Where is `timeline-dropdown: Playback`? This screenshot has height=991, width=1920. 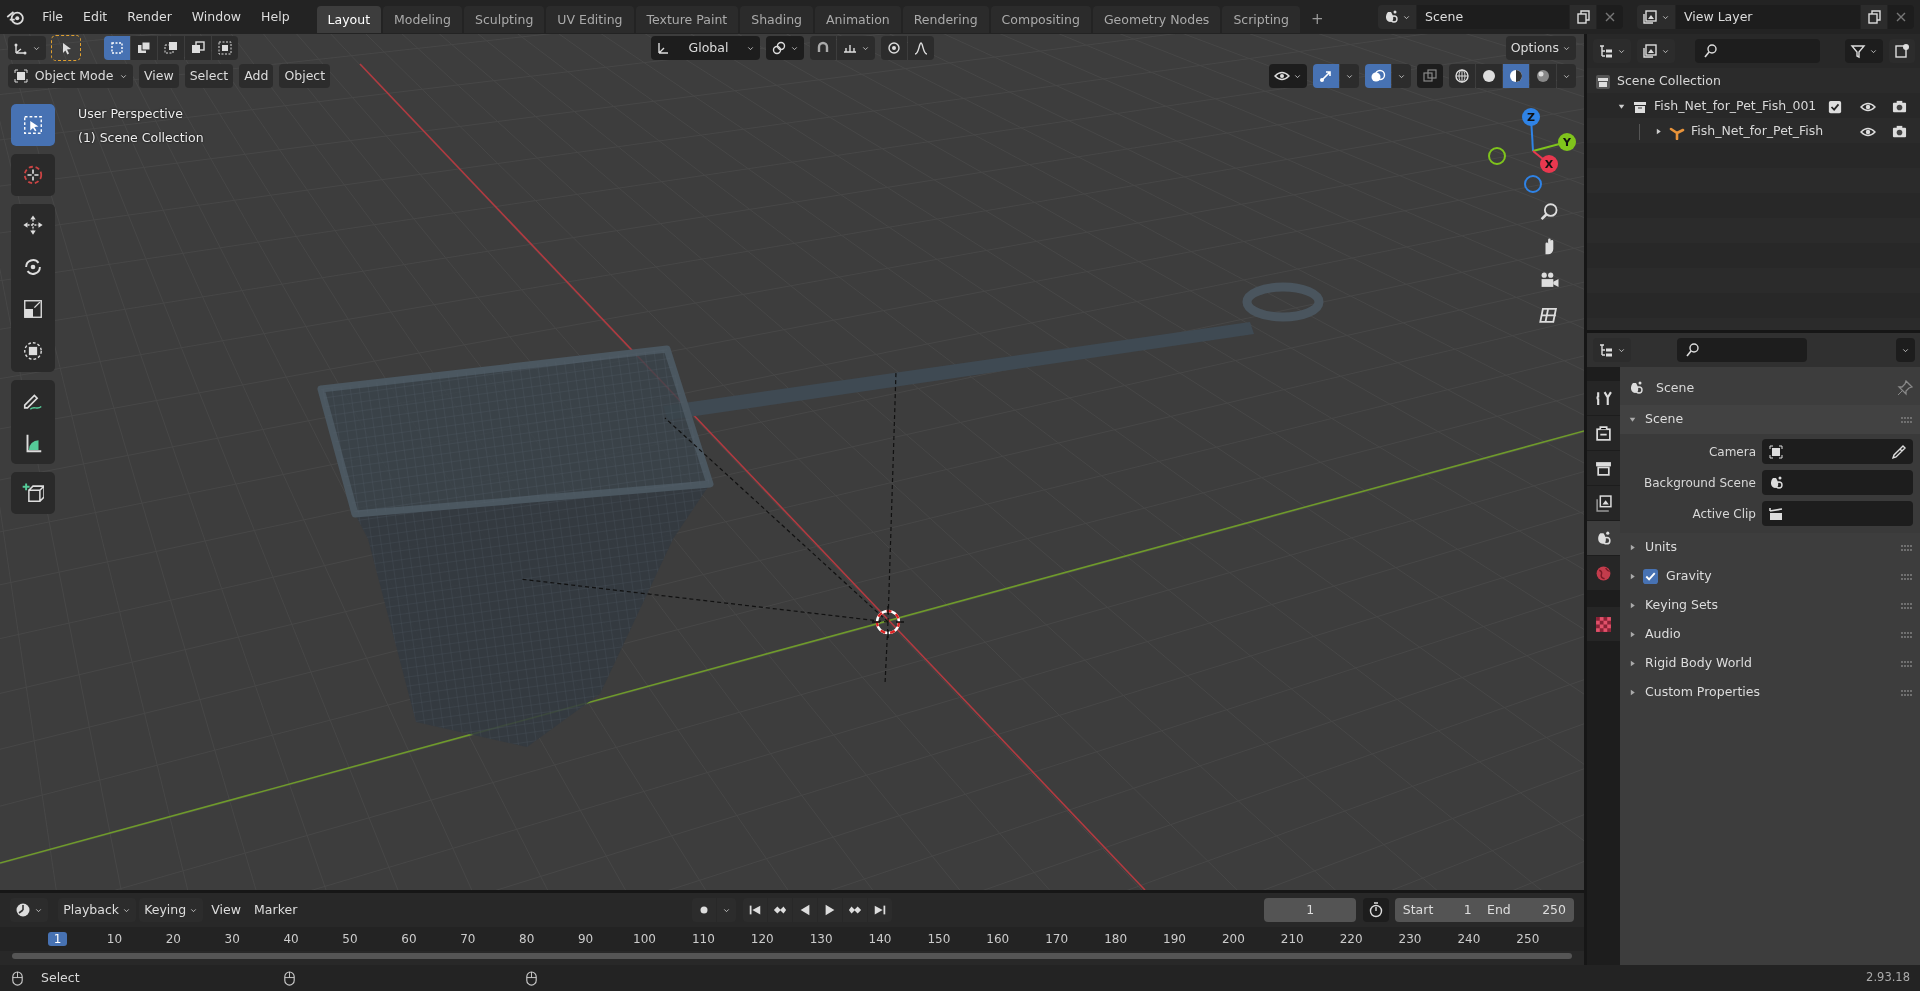 timeline-dropdown: Playback is located at coordinates (97, 910).